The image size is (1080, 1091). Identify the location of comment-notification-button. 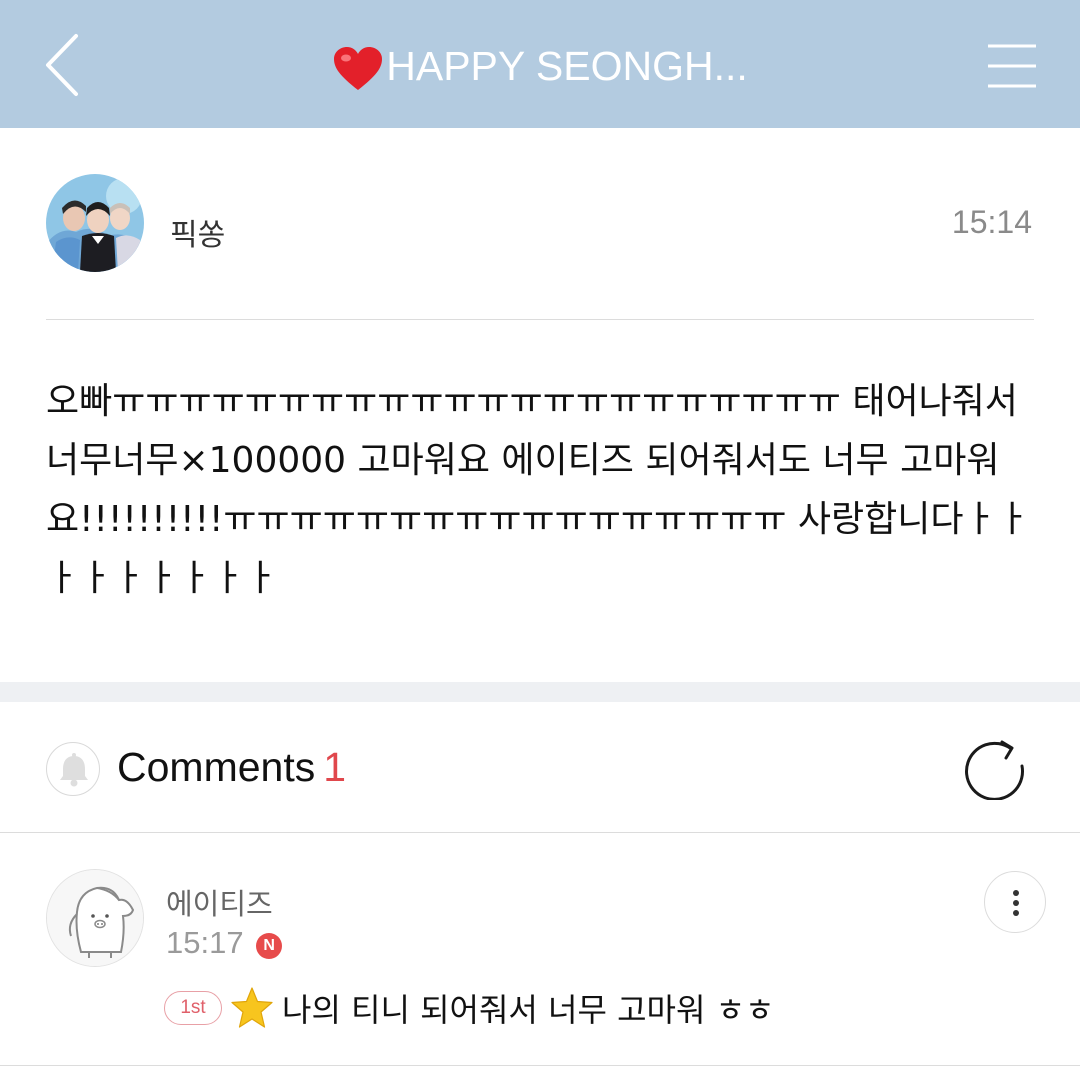
(73, 769).